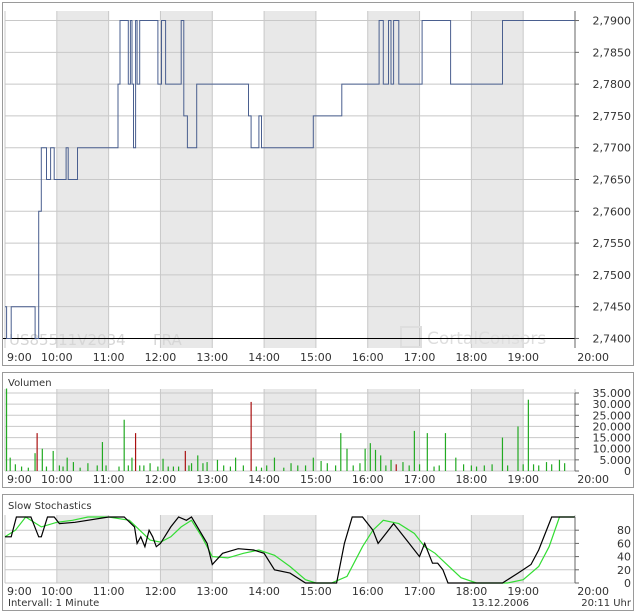 Image resolution: width=640 pixels, height=614 pixels. What do you see at coordinates (50, 506) in the screenshot?
I see `stochastics-title: Slow Stochastics` at bounding box center [50, 506].